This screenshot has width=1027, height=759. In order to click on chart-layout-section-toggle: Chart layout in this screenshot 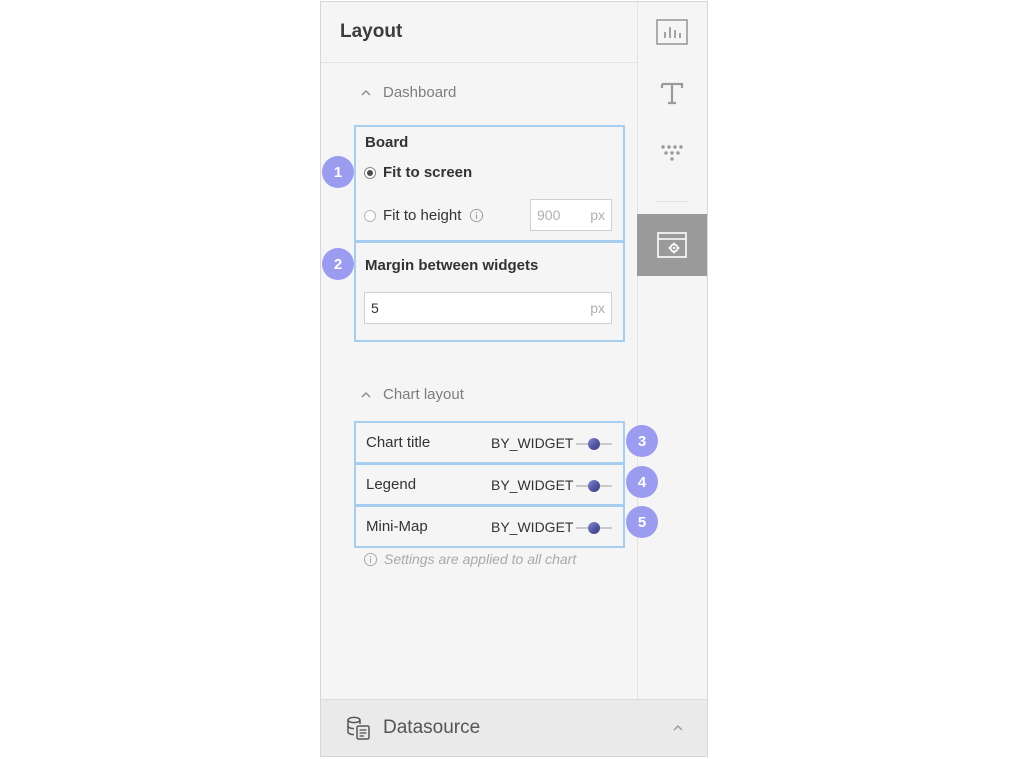, I will do `click(411, 394)`.